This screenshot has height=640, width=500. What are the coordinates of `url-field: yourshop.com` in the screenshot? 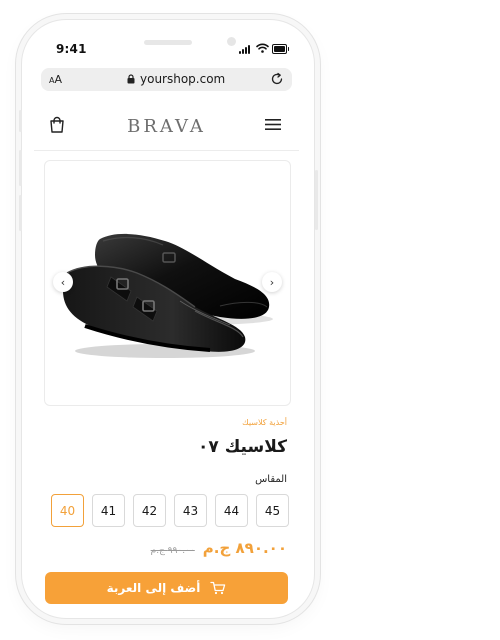 It's located at (176, 79).